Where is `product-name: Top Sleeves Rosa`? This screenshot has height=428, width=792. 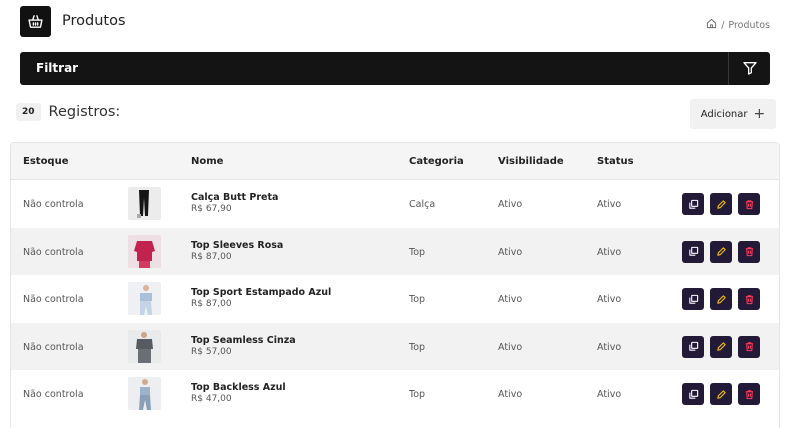 product-name: Top Sleeves Rosa is located at coordinates (237, 245).